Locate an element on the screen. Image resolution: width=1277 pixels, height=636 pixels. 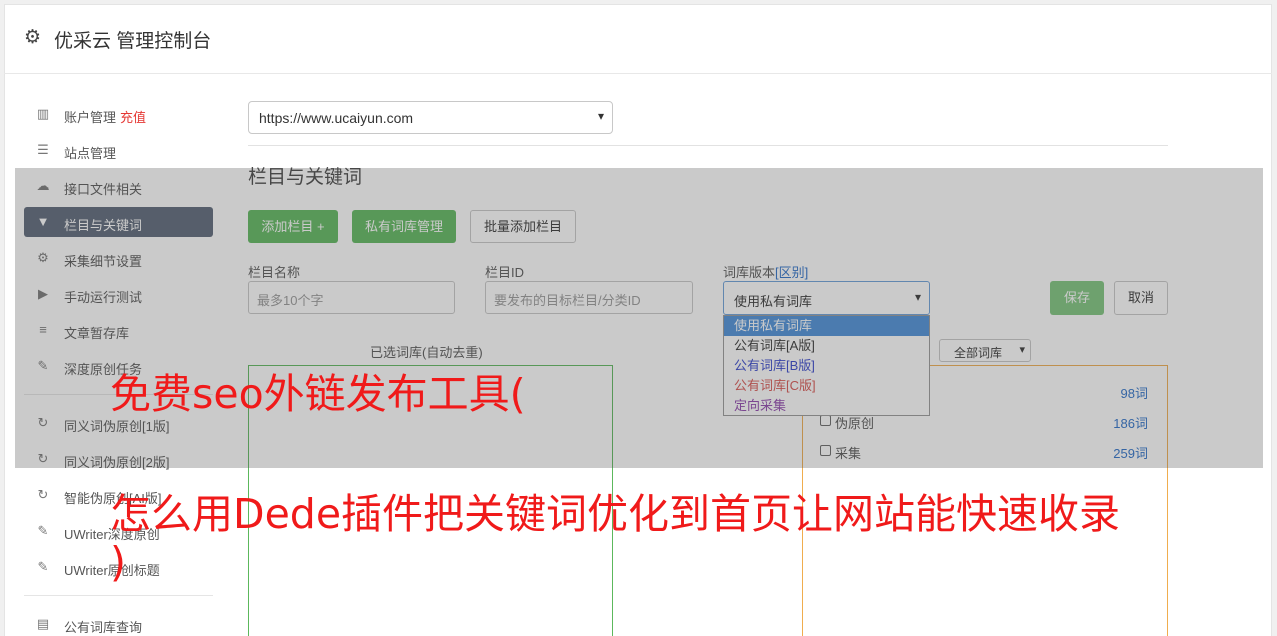
sidebar-item-interface: ☁ 接口文件相关 is located at coordinates (118, 186).